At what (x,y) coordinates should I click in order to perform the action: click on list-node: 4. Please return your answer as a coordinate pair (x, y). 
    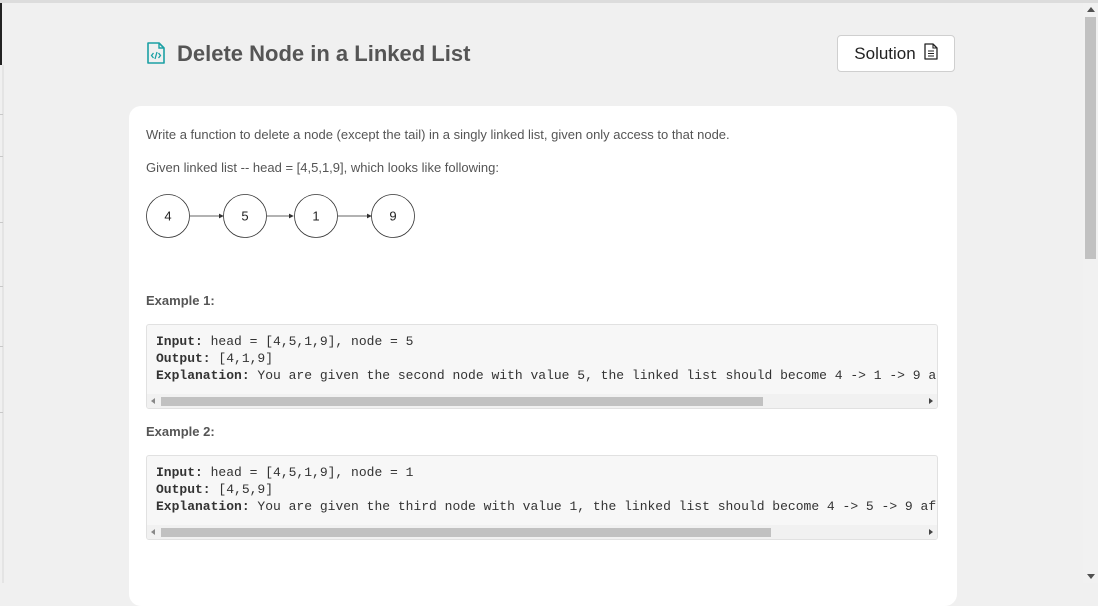
    Looking at the image, I should click on (168, 216).